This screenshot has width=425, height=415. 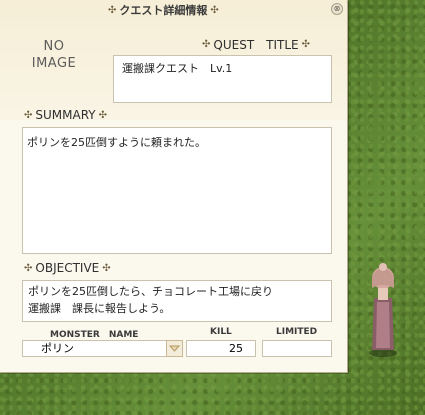 I want to click on quest-title-label-row: ✣ QUEST TITLE ✣, so click(x=256, y=44).